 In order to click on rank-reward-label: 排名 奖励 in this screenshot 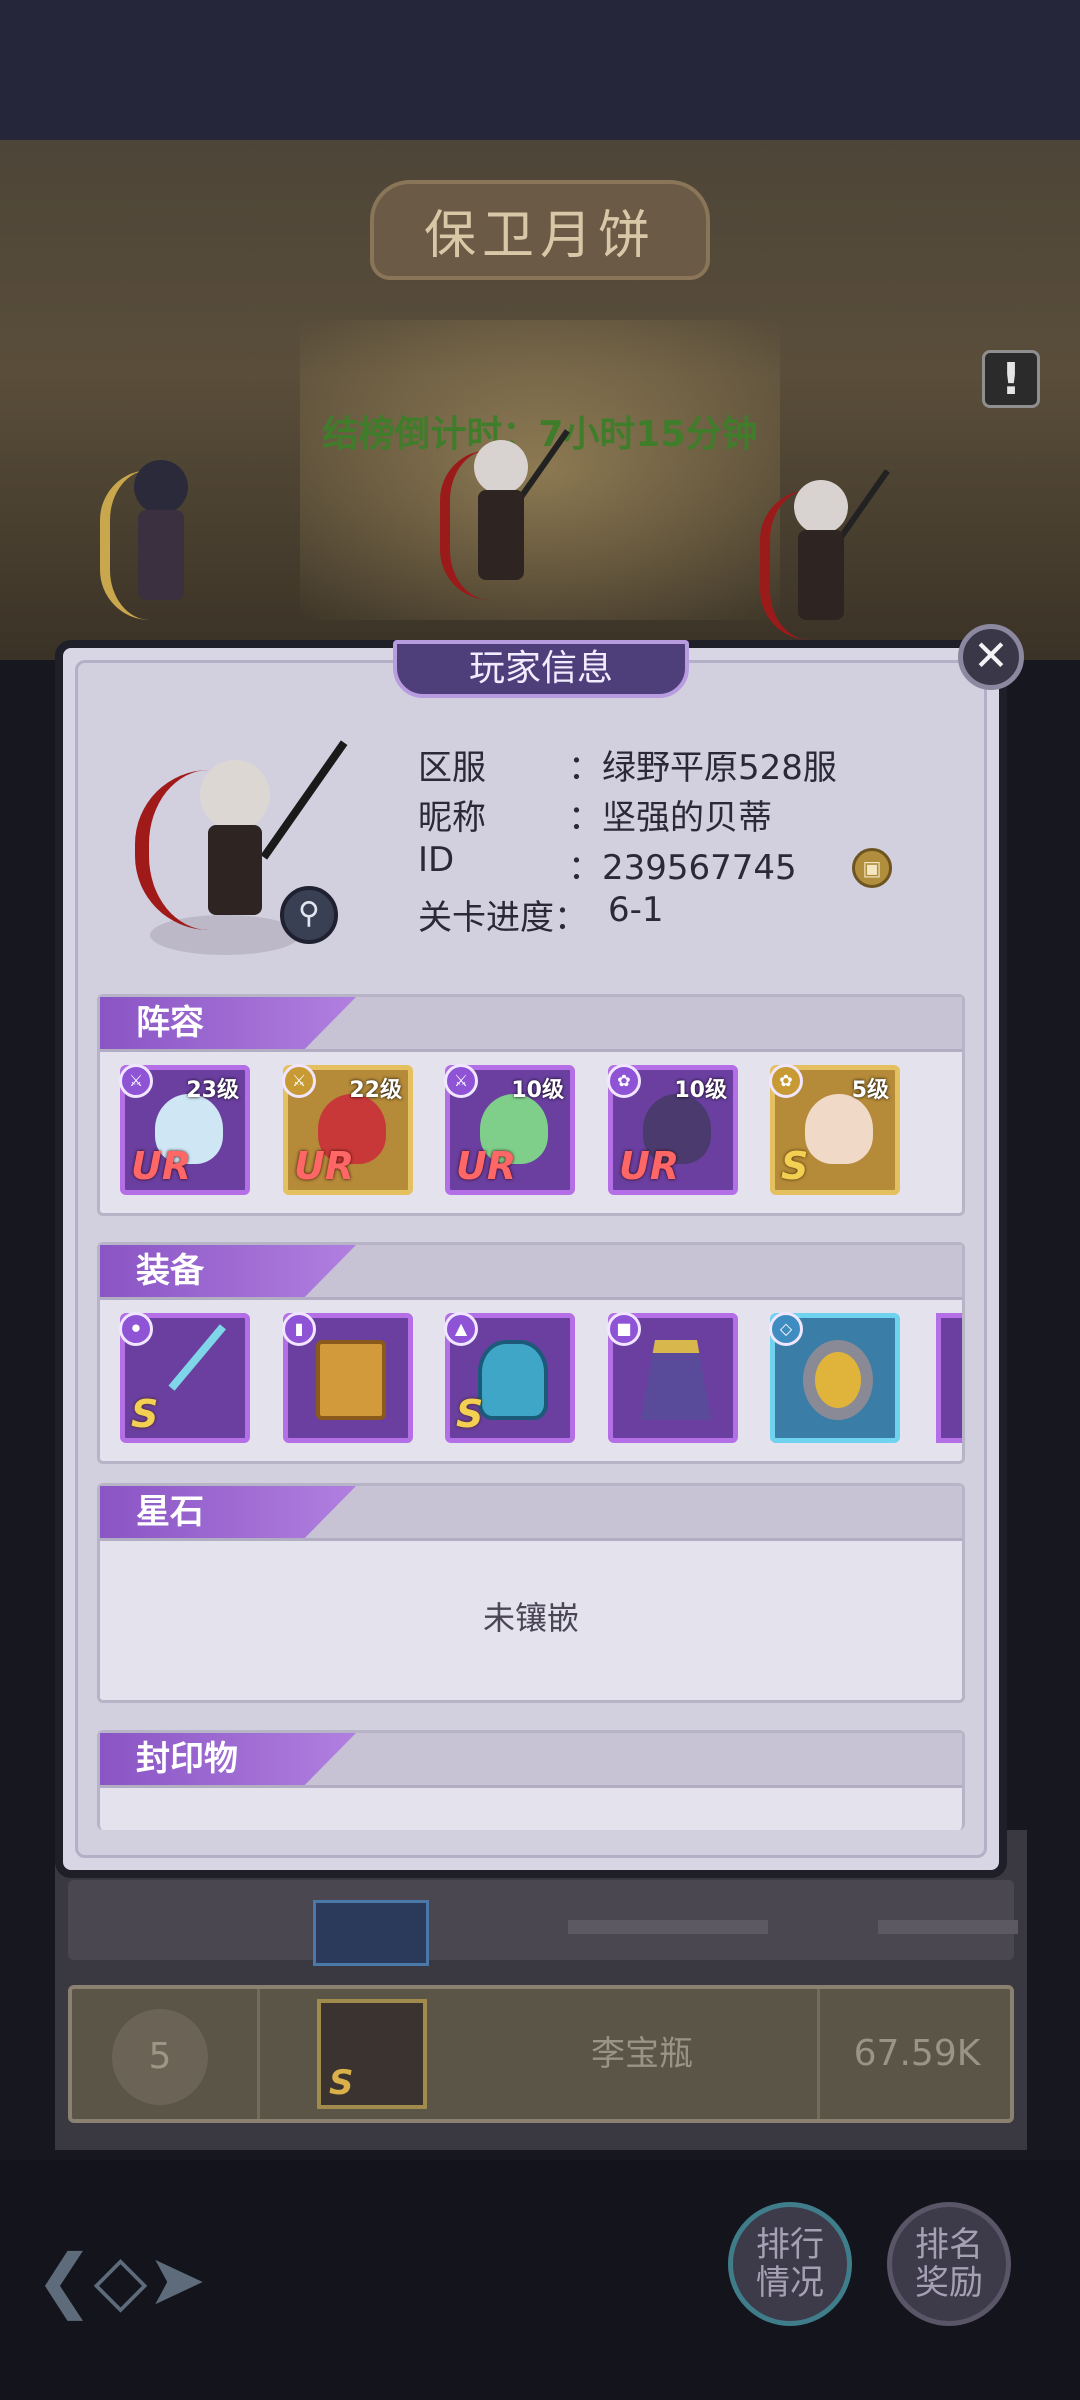, I will do `click(949, 2264)`.